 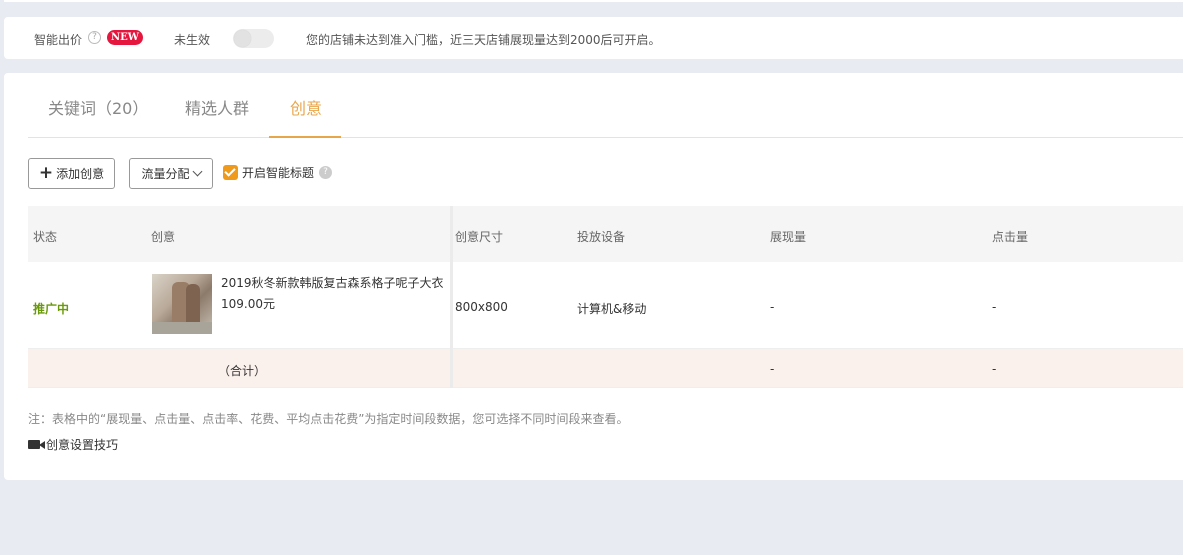 I want to click on add-creative-label: 添加创意, so click(x=80, y=174).